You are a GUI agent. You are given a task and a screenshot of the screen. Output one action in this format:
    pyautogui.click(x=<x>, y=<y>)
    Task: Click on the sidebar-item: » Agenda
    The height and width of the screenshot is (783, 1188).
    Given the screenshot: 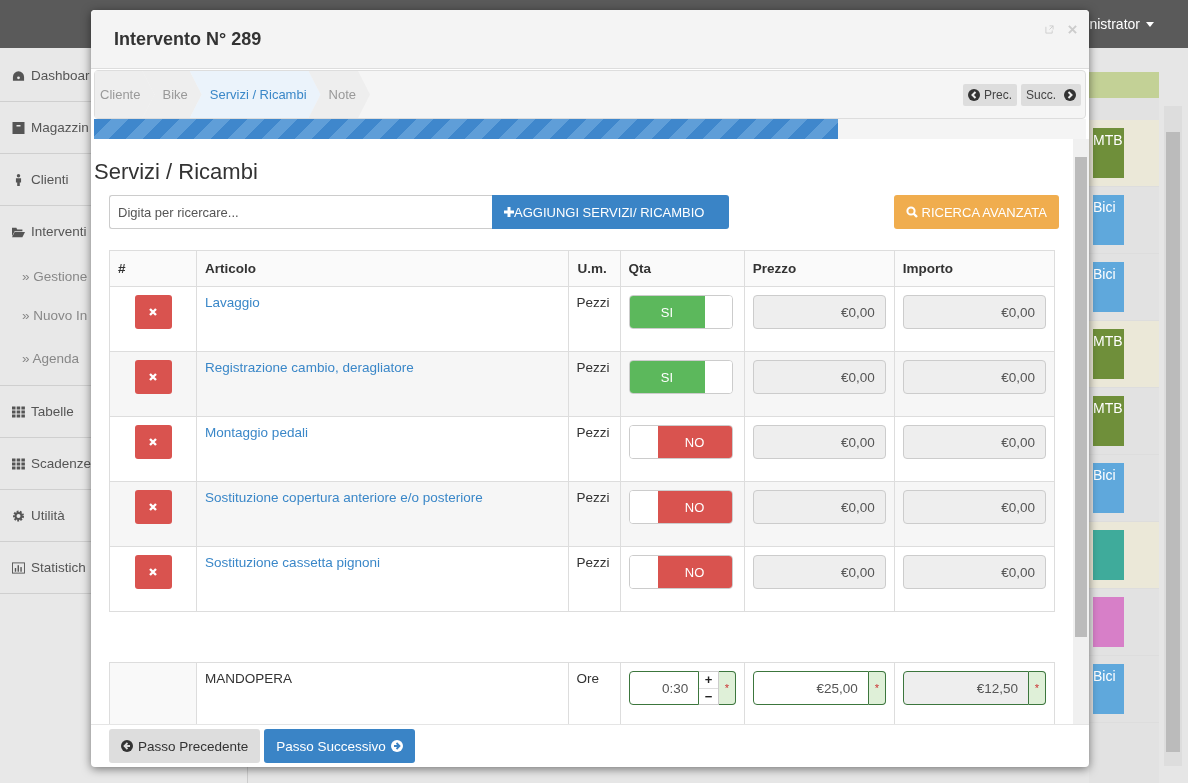 What is the action you would take?
    pyautogui.click(x=51, y=358)
    